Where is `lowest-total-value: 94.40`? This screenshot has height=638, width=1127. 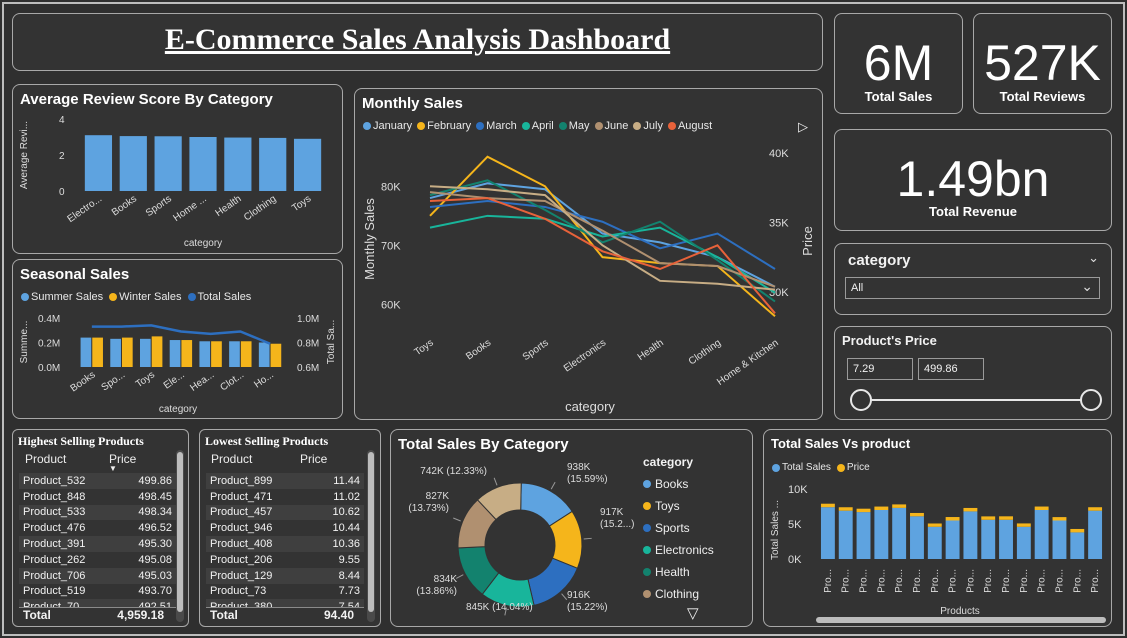 lowest-total-value: 94.40 is located at coordinates (338, 615).